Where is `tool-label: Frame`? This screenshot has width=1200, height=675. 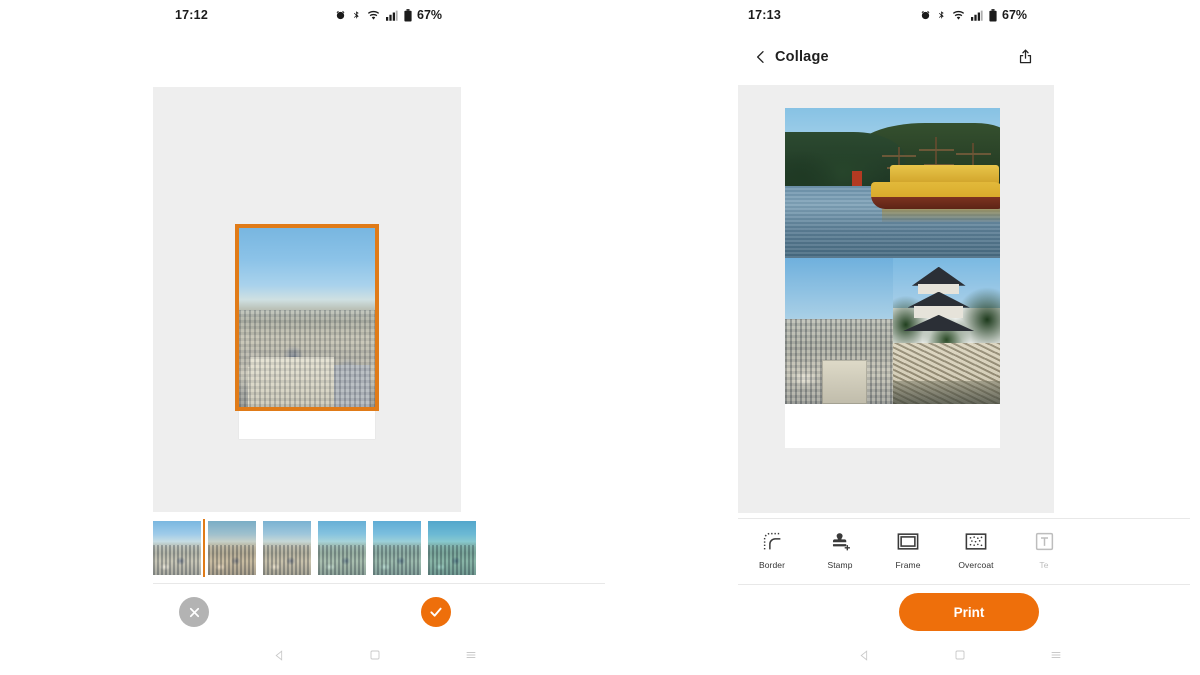
tool-label: Frame is located at coordinates (908, 564).